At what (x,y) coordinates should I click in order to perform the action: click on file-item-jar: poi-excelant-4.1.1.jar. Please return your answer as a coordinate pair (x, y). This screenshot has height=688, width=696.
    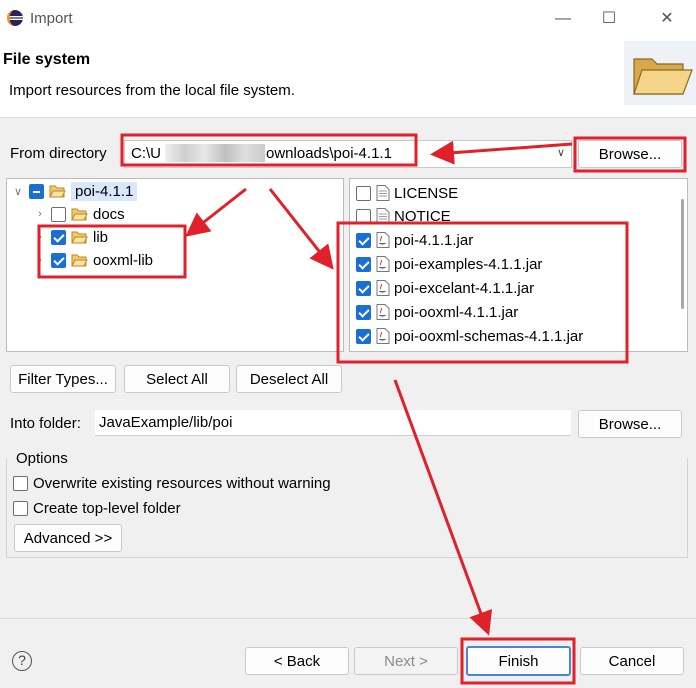
    Looking at the image, I should click on (445, 288).